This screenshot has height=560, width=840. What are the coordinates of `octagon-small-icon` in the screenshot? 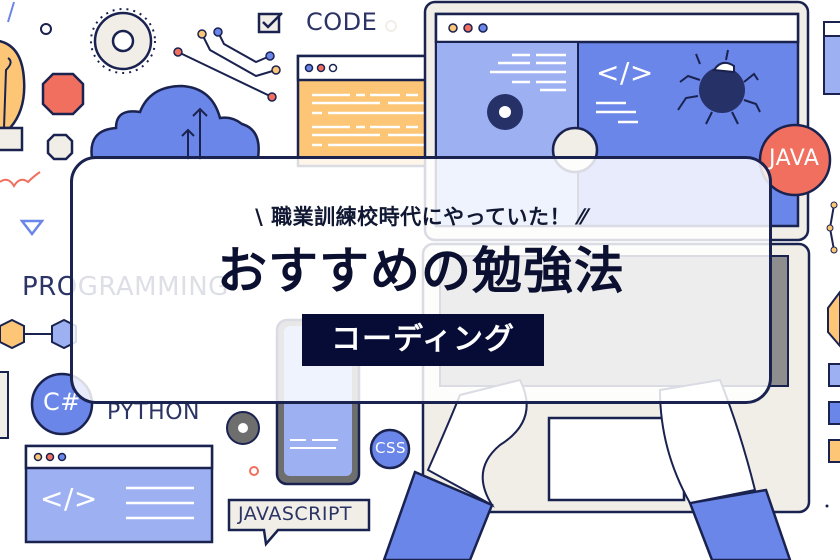 It's located at (60, 147).